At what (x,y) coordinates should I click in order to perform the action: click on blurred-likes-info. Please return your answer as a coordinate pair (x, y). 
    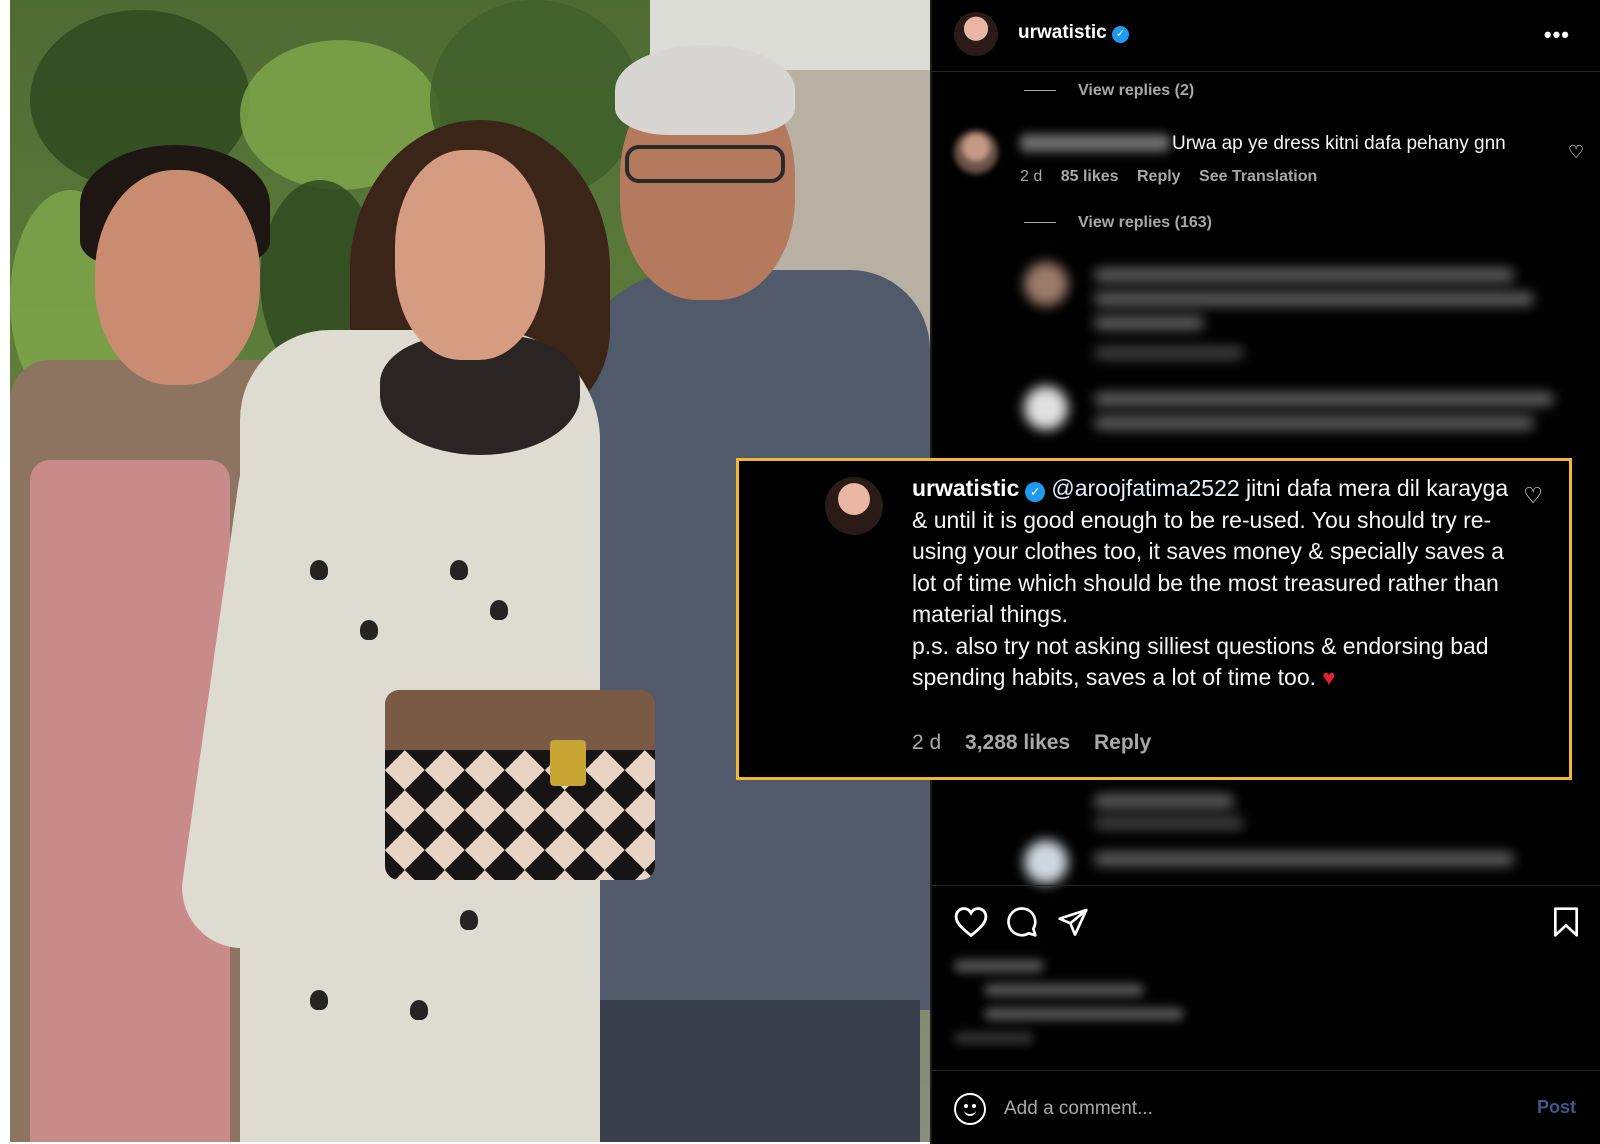
    Looking at the image, I should click on (1069, 1008).